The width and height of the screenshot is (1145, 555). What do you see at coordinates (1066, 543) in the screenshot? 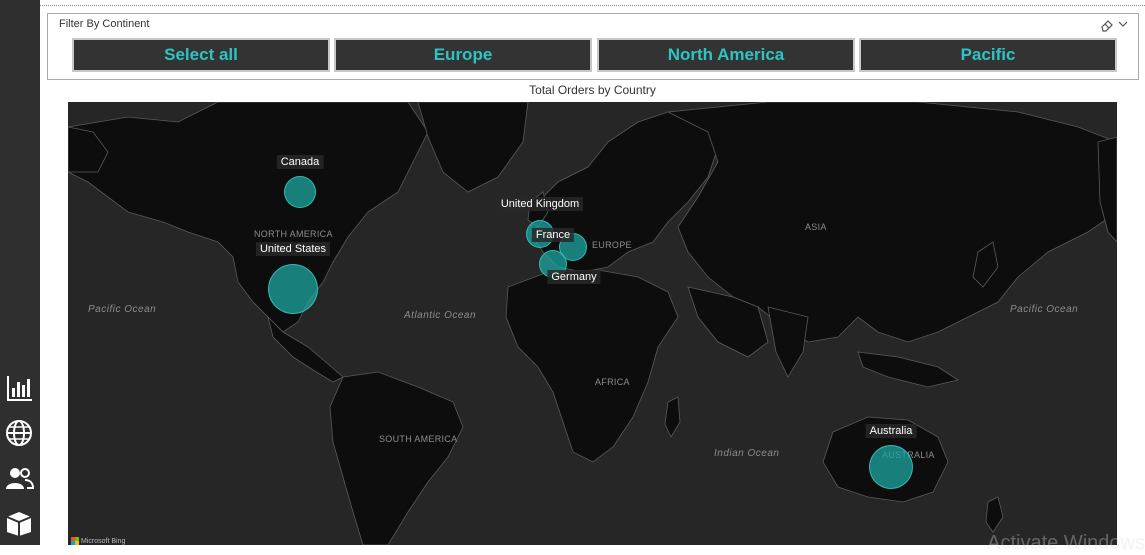
I see `activate-windows-watermark: Activate Windows` at bounding box center [1066, 543].